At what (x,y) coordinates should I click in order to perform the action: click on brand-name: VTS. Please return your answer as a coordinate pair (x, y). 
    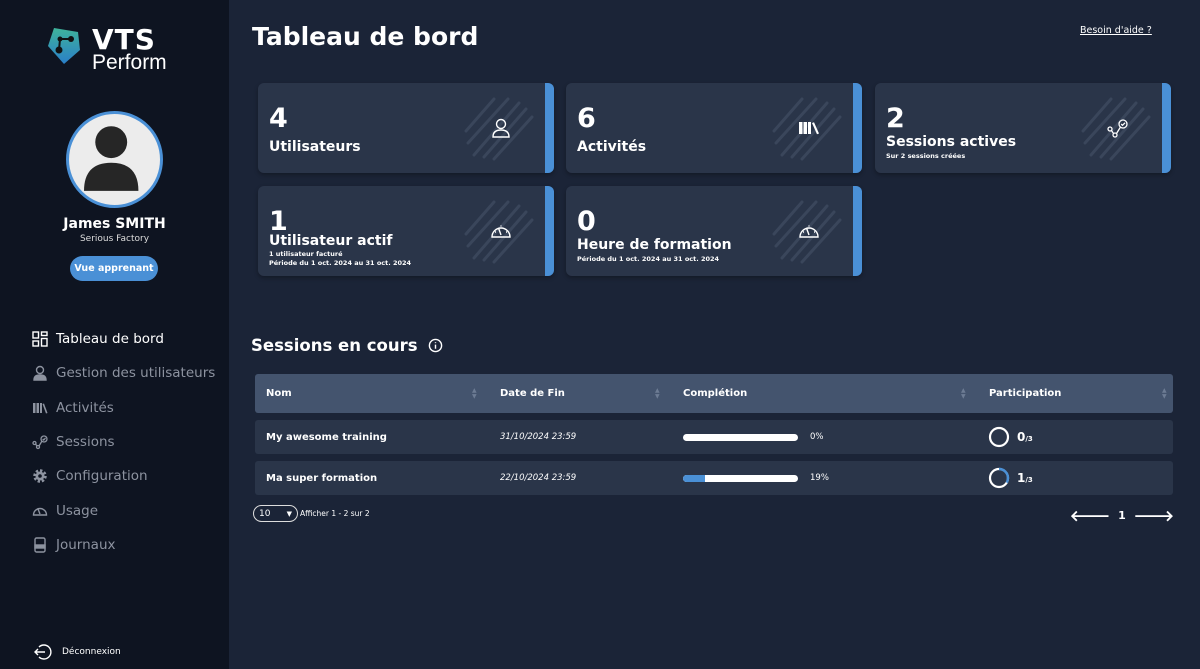
    Looking at the image, I should click on (124, 39).